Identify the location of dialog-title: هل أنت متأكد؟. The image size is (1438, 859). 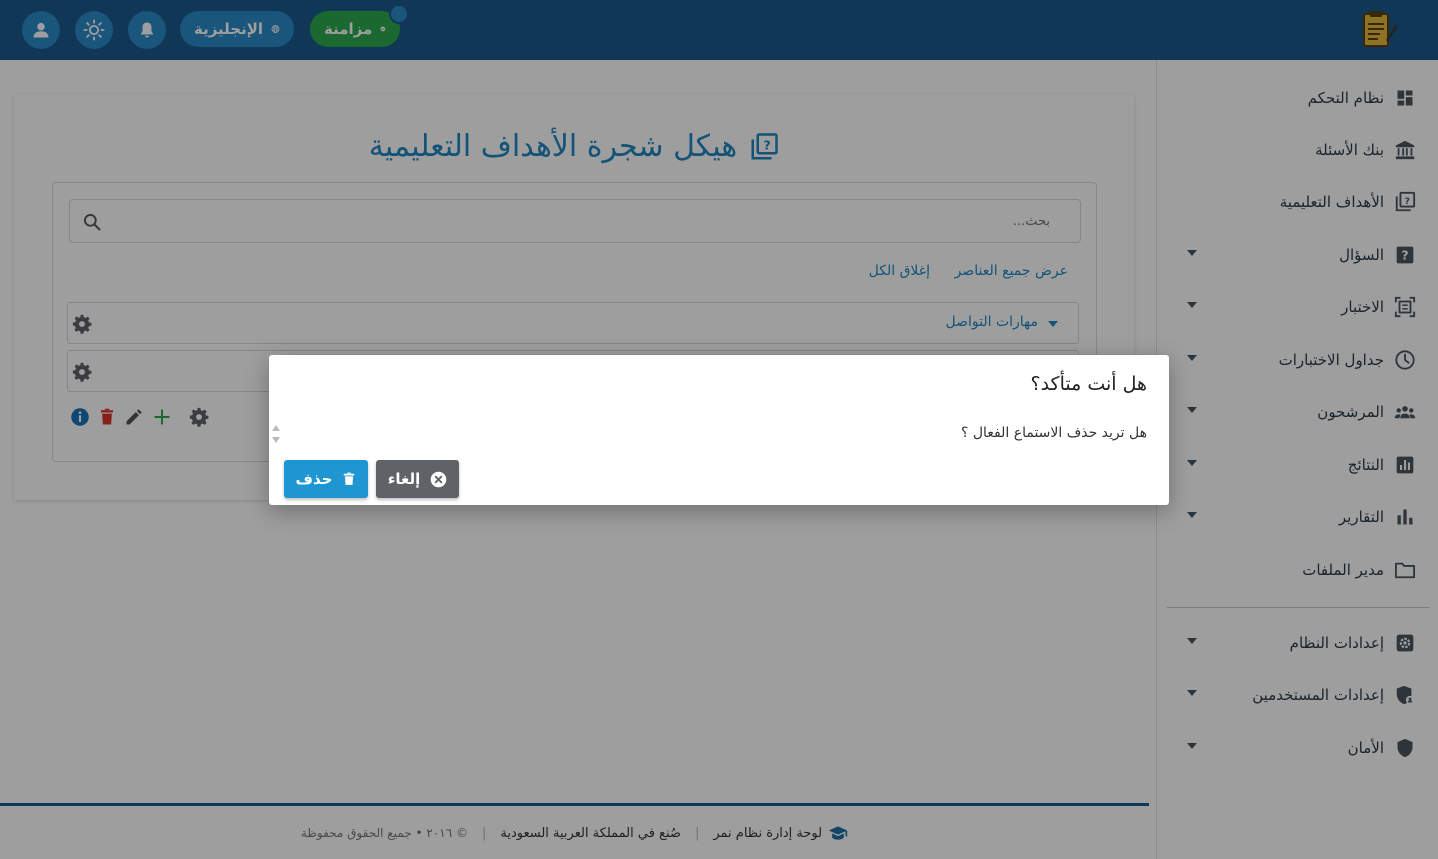
(1088, 384).